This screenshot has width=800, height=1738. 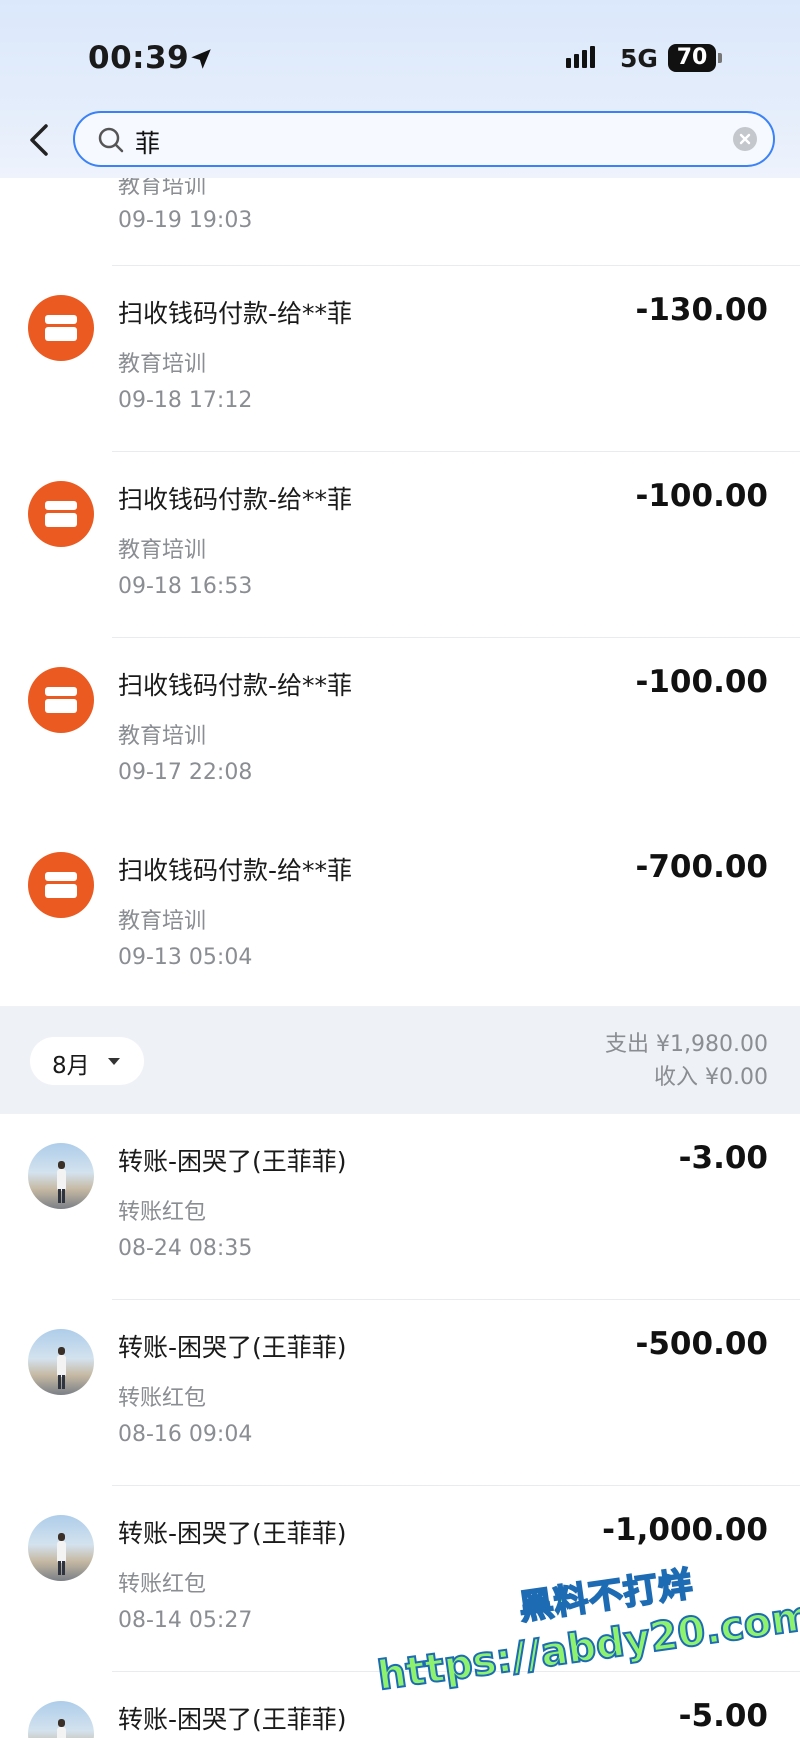 What do you see at coordinates (201, 59) in the screenshot?
I see `location-arrow-icon` at bounding box center [201, 59].